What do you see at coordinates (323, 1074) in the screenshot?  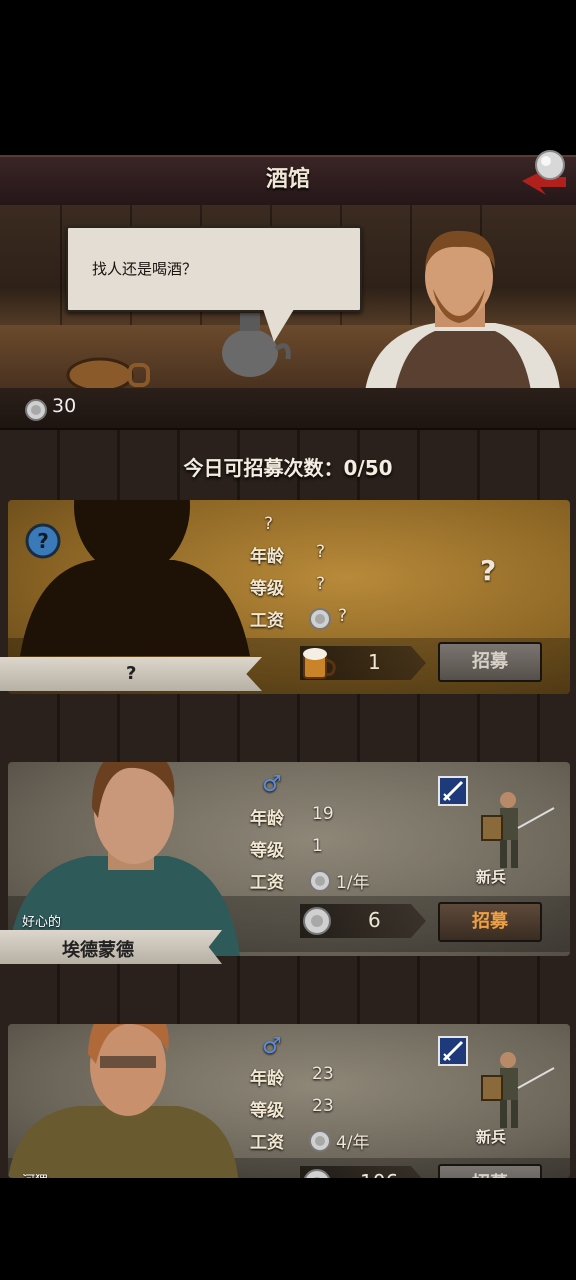 I see `age-value: 23` at bounding box center [323, 1074].